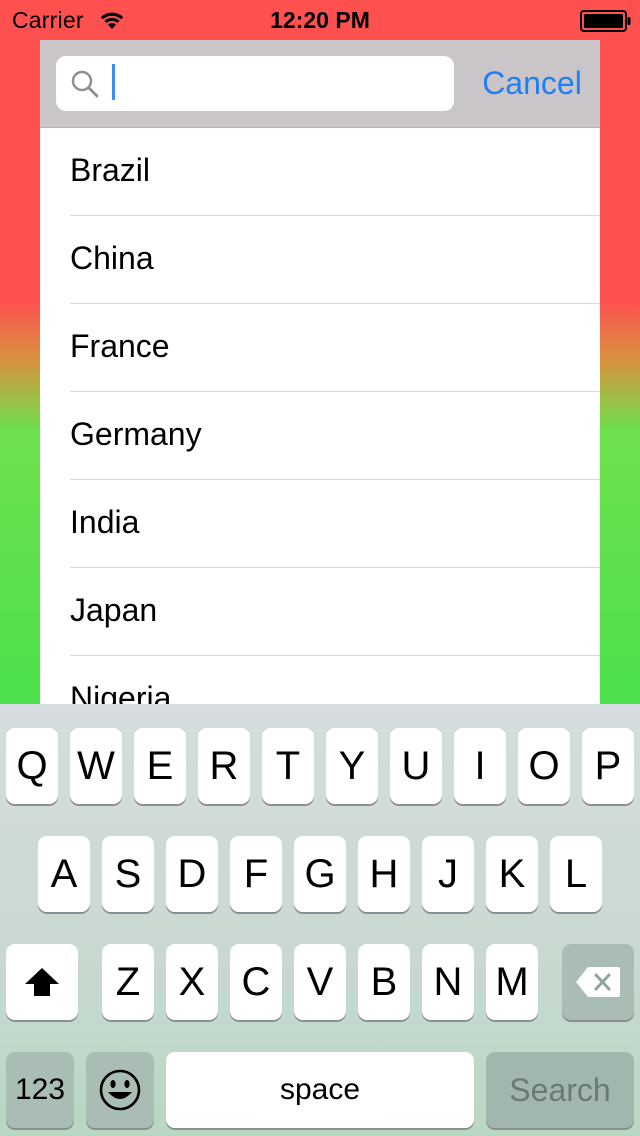 Image resolution: width=640 pixels, height=1136 pixels. What do you see at coordinates (384, 874) in the screenshot?
I see `key-h: H` at bounding box center [384, 874].